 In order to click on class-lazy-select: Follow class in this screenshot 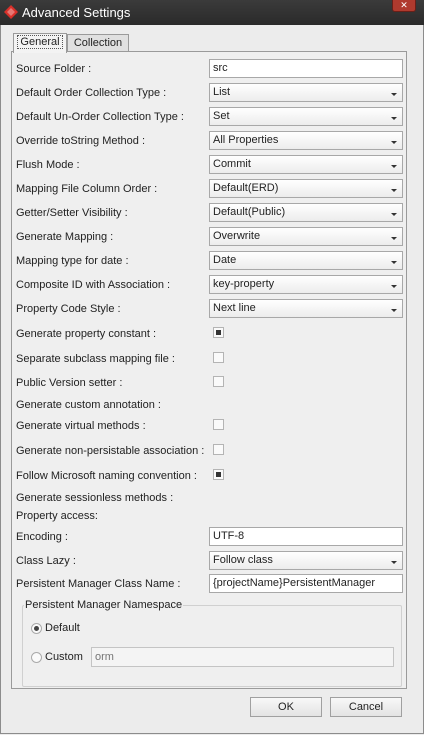, I will do `click(306, 560)`.